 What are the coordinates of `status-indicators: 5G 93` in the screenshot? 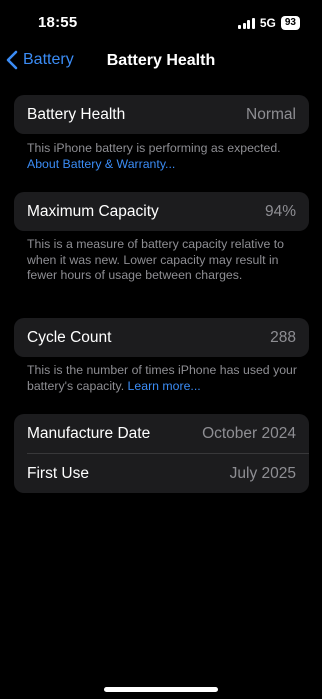 It's located at (269, 23).